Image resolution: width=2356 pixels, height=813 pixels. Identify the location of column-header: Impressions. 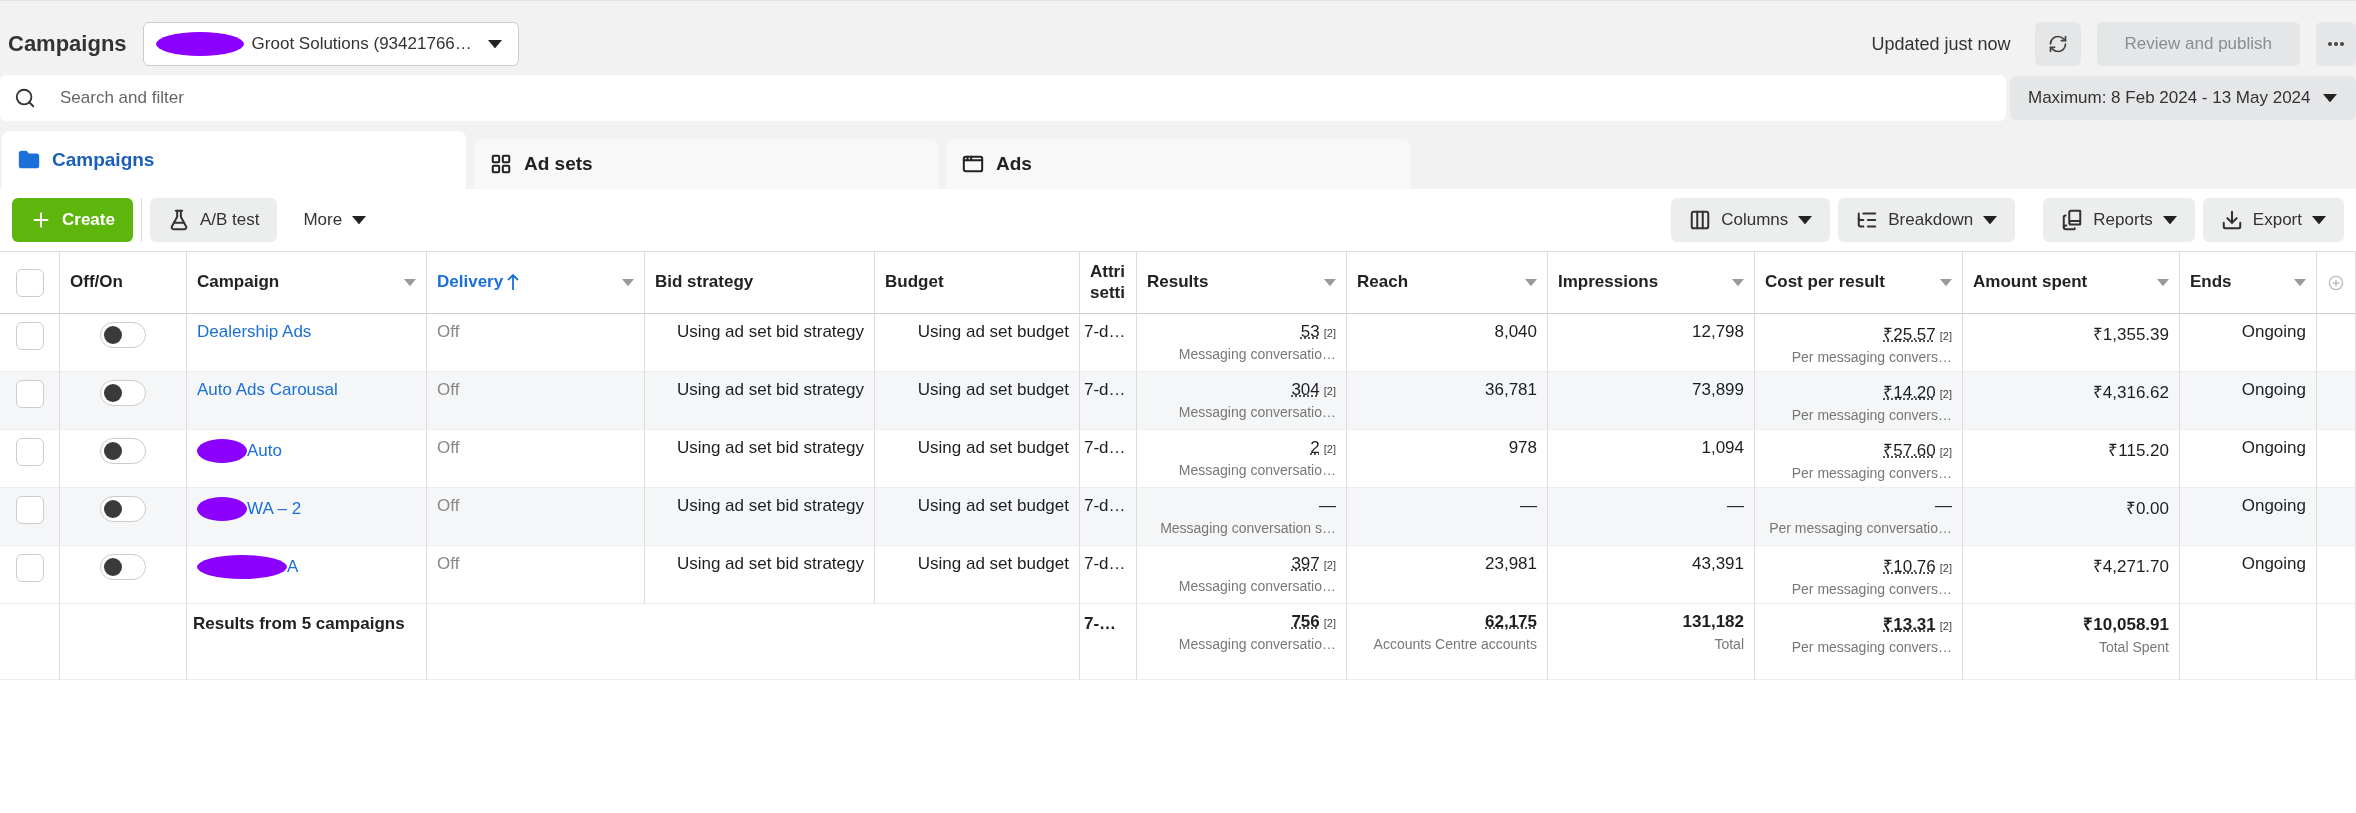
(1608, 282).